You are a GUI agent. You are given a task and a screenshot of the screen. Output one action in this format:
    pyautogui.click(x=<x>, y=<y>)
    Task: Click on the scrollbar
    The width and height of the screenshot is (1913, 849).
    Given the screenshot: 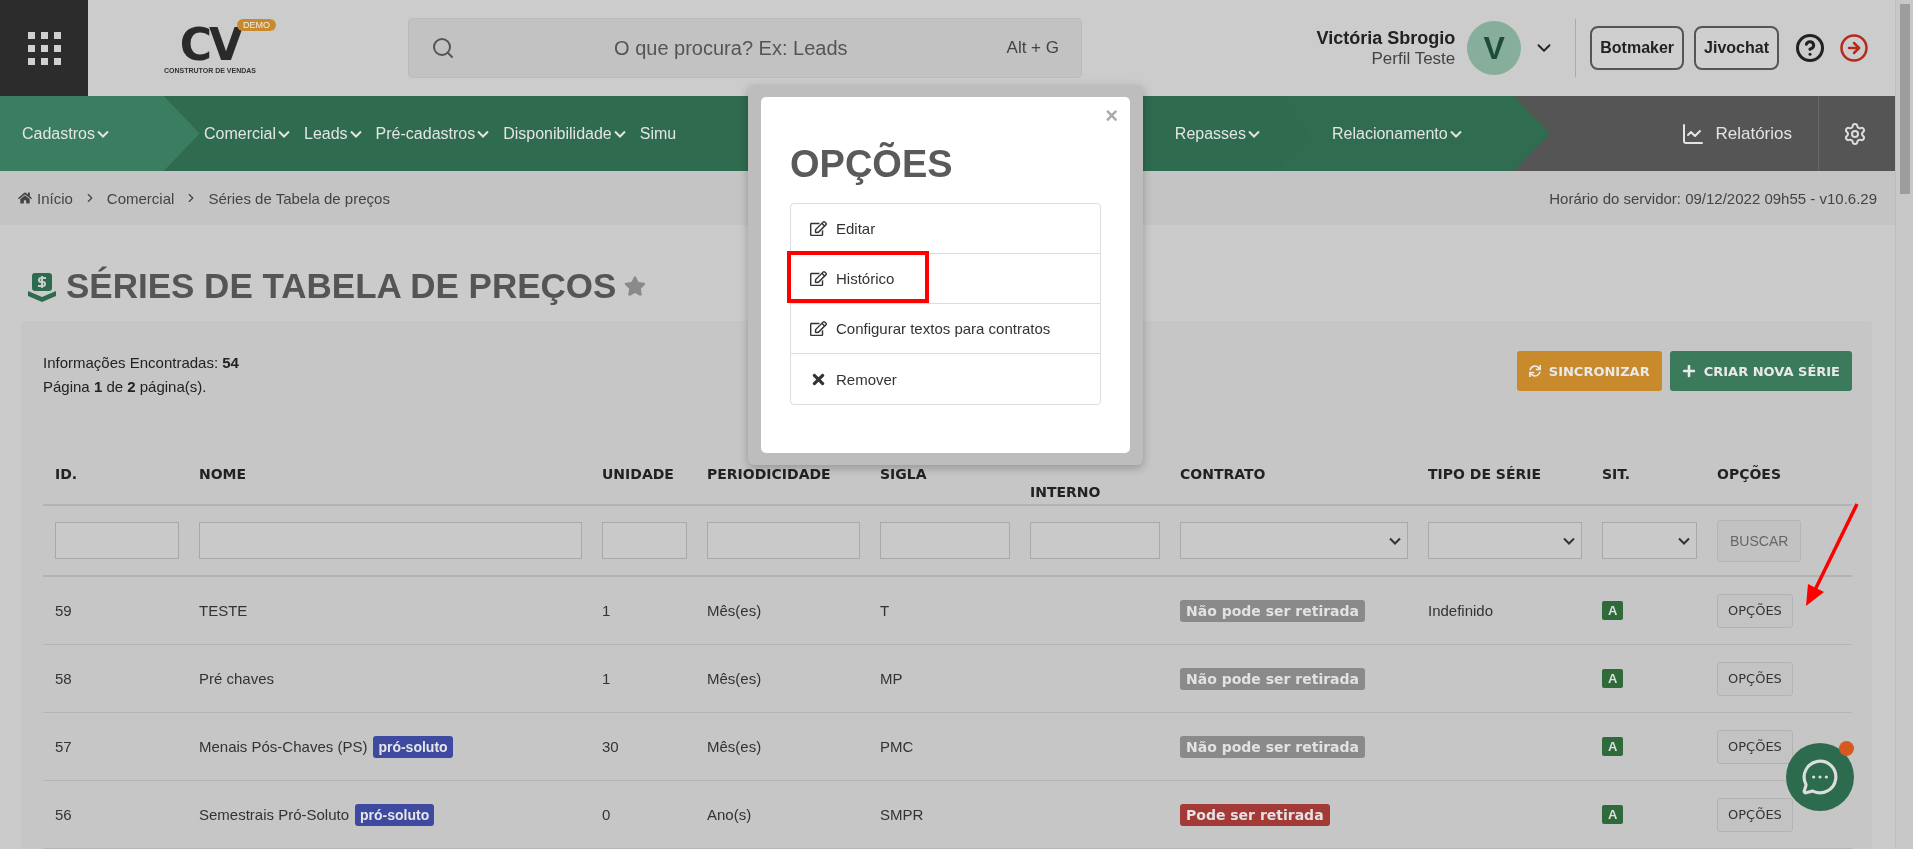 What is the action you would take?
    pyautogui.click(x=1904, y=99)
    